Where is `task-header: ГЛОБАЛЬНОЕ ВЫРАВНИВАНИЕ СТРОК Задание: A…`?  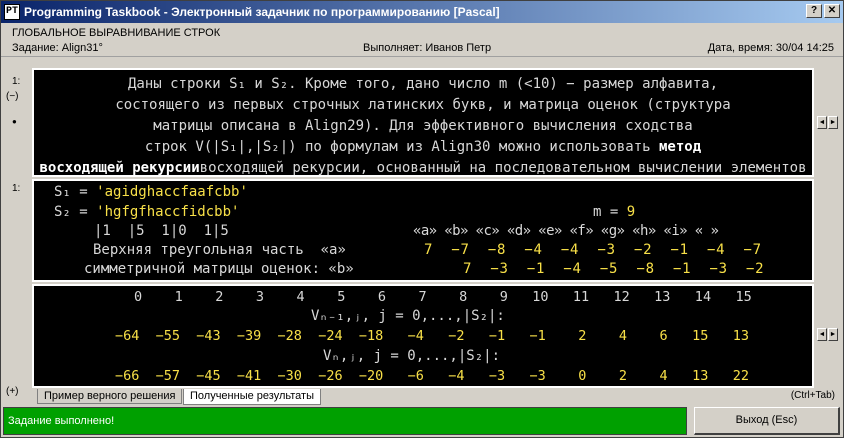 task-header: ГЛОБАЛЬНОЕ ВЫРАВНИВАНИЕ СТРОК Задание: A… is located at coordinates (422, 40).